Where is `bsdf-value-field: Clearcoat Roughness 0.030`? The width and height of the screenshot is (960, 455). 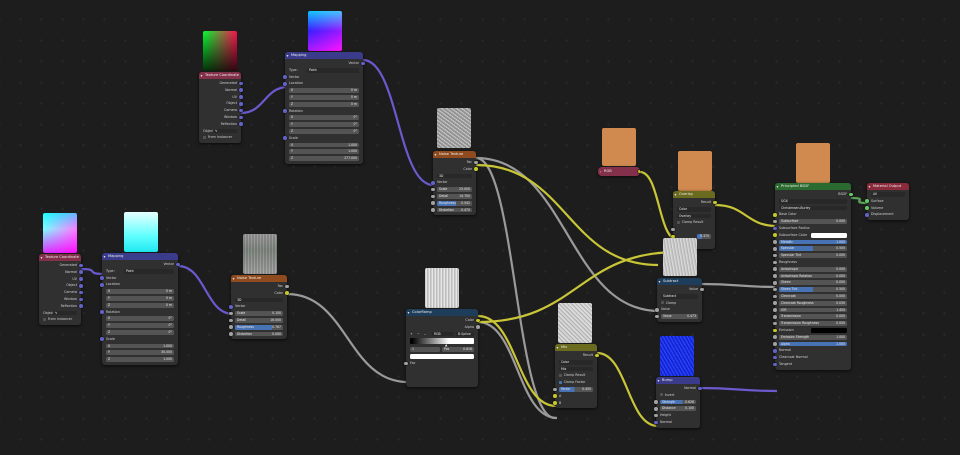
bsdf-value-field: Clearcoat Roughness 0.030 is located at coordinates (813, 303).